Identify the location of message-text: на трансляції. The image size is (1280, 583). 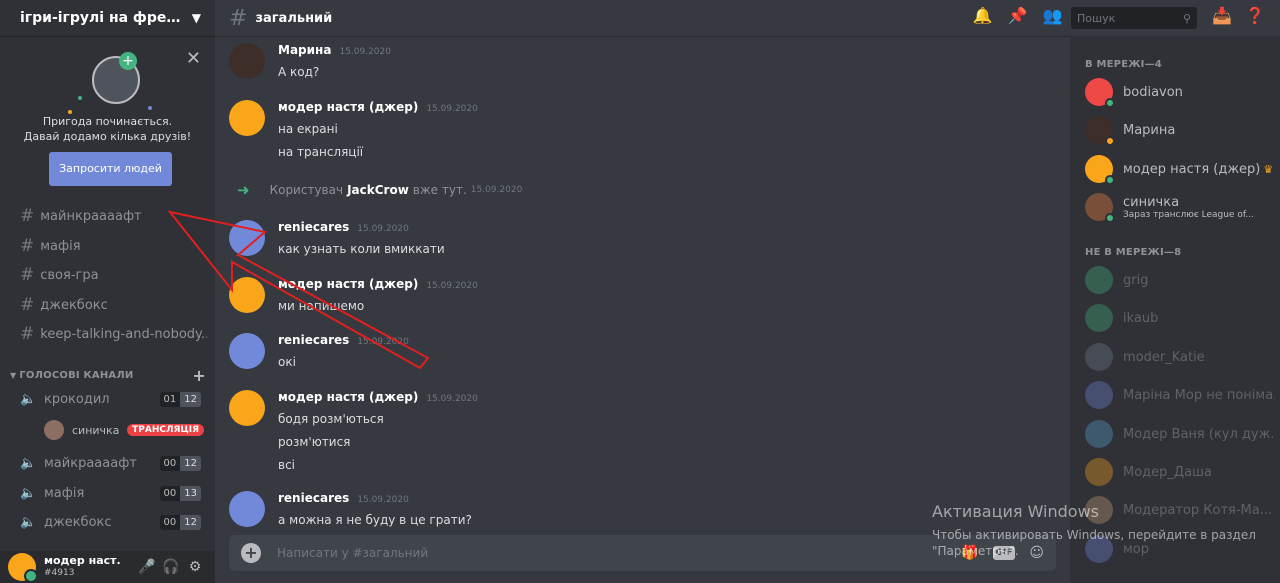
(321, 152).